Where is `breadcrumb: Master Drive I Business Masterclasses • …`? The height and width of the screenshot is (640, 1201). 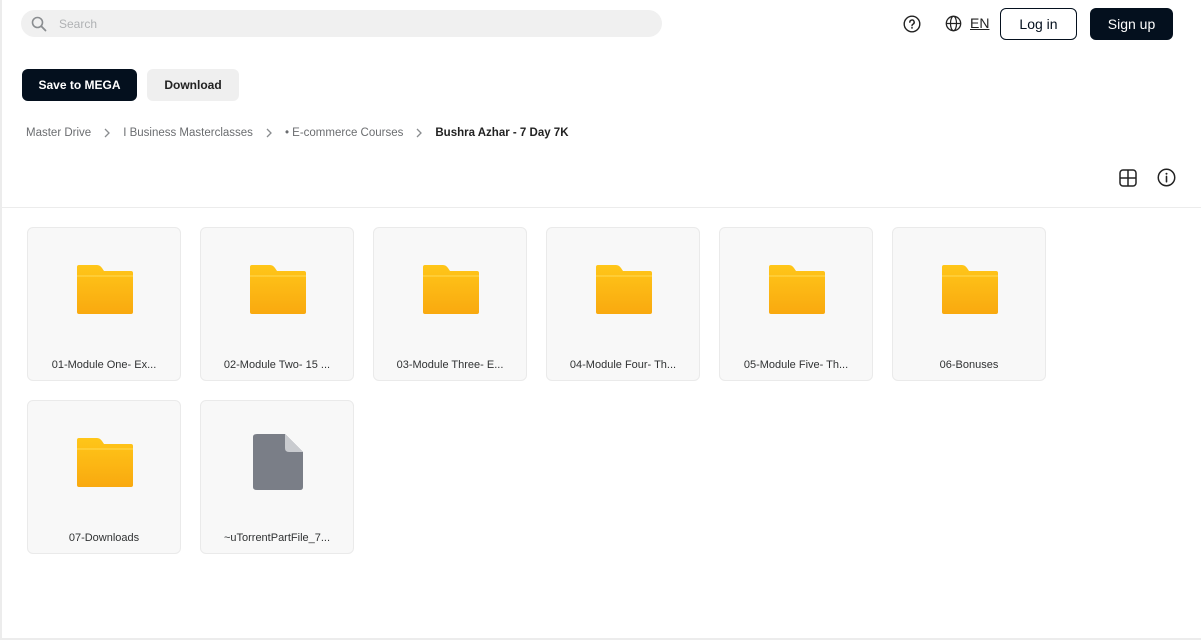 breadcrumb: Master Drive I Business Masterclasses • … is located at coordinates (297, 133).